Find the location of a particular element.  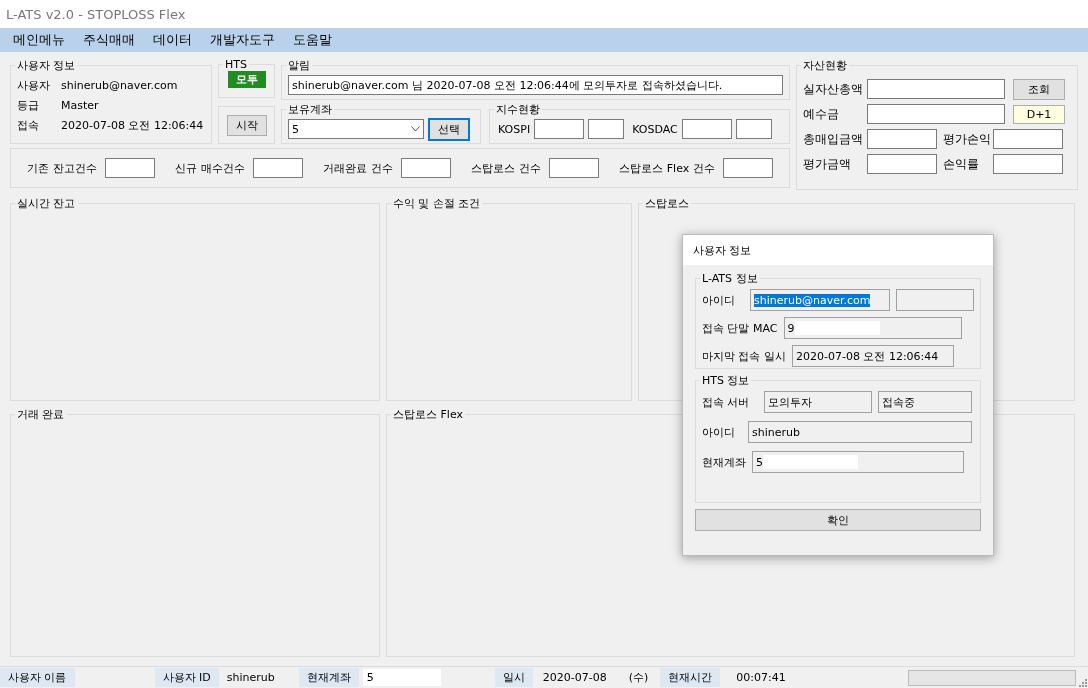

status-label: 현재시간 is located at coordinates (690, 677).